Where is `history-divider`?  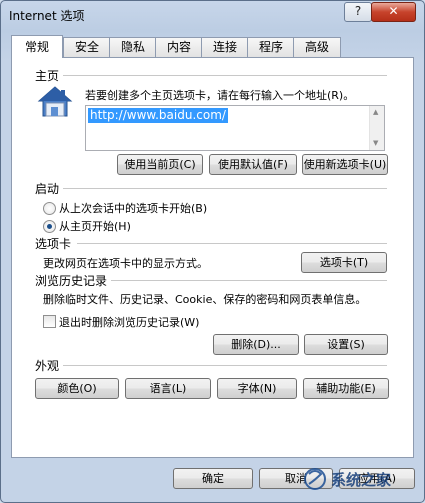
history-divider is located at coordinates (249, 281).